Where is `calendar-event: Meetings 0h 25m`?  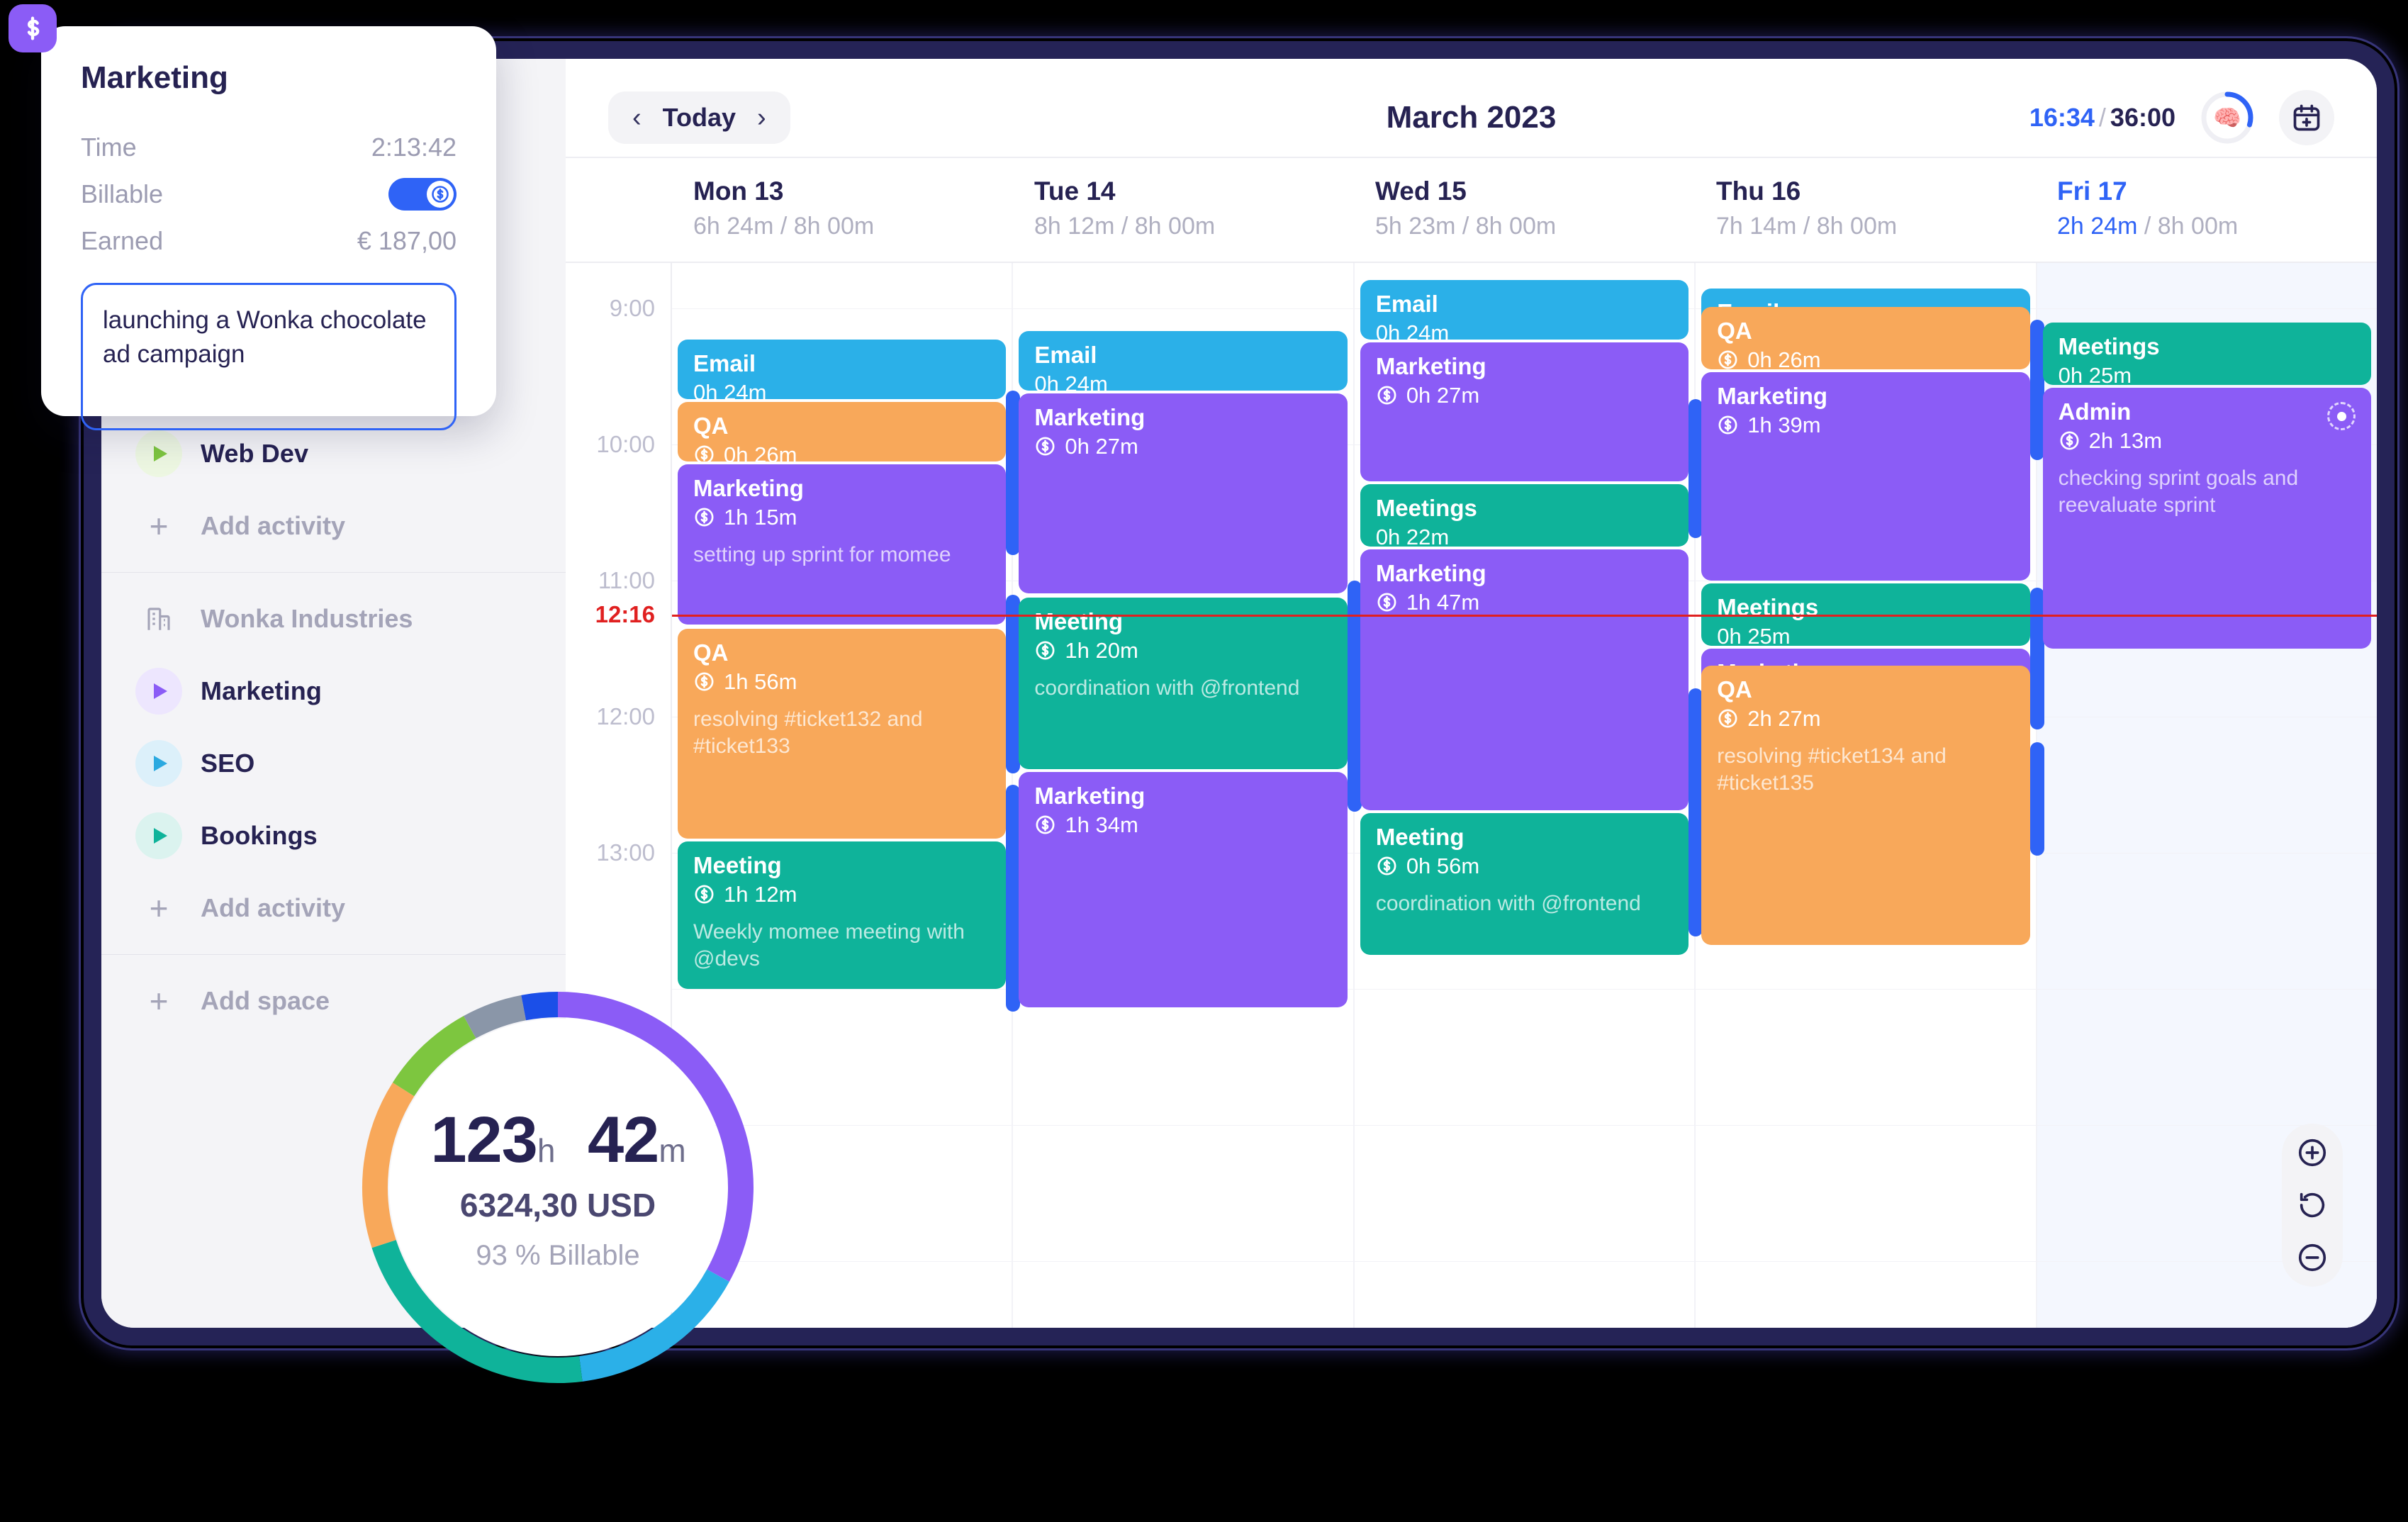 calendar-event: Meetings 0h 25m is located at coordinates (2207, 354).